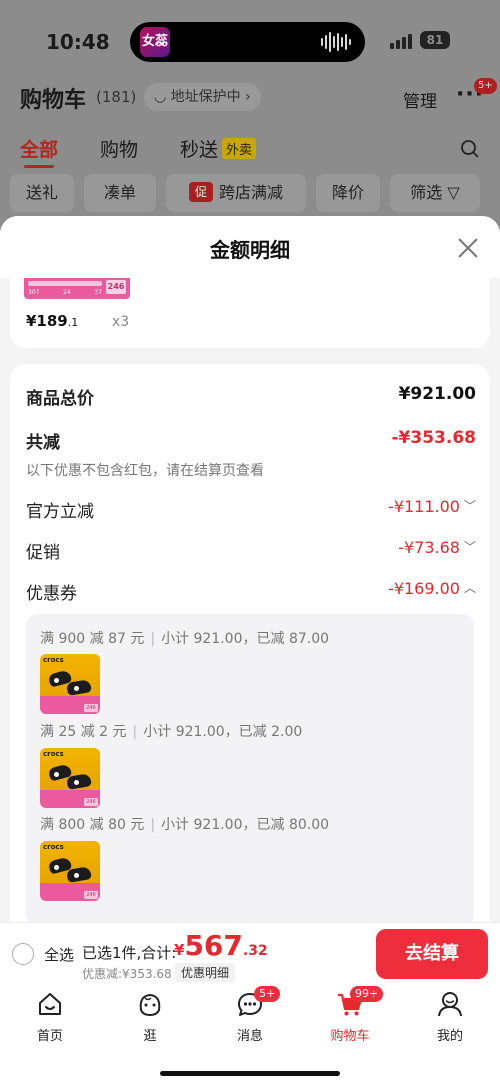 This screenshot has width=500, height=1087. I want to click on funnel-icon: ▽, so click(453, 192).